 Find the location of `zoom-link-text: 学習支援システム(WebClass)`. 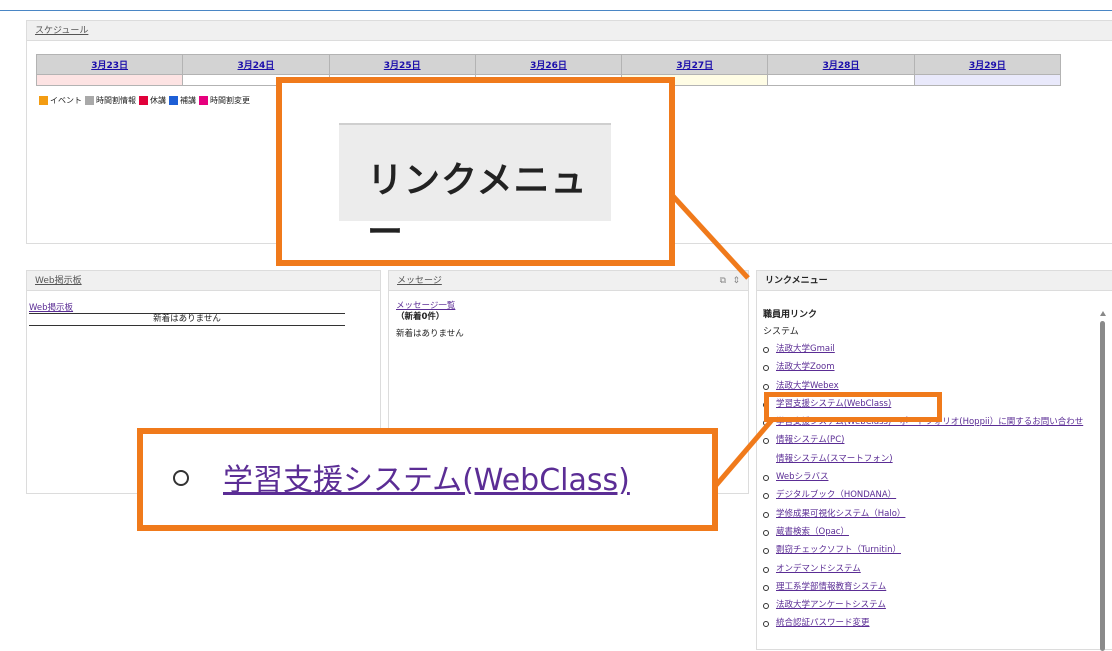

zoom-link-text: 学習支援システム(WebClass) is located at coordinates (426, 477).